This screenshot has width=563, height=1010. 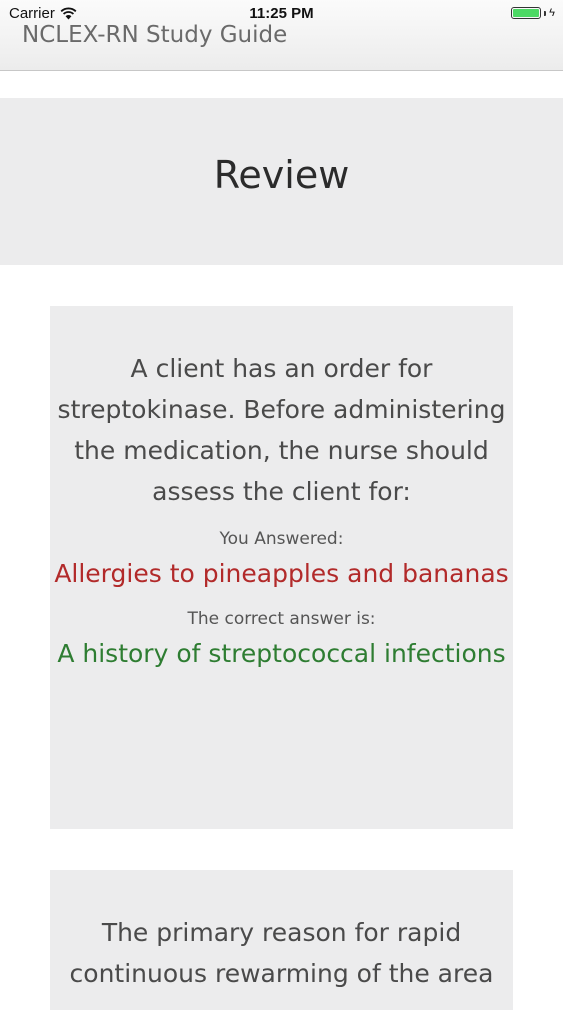 What do you see at coordinates (155, 35) in the screenshot?
I see `nav-title: NCLEX-RN Study Guide` at bounding box center [155, 35].